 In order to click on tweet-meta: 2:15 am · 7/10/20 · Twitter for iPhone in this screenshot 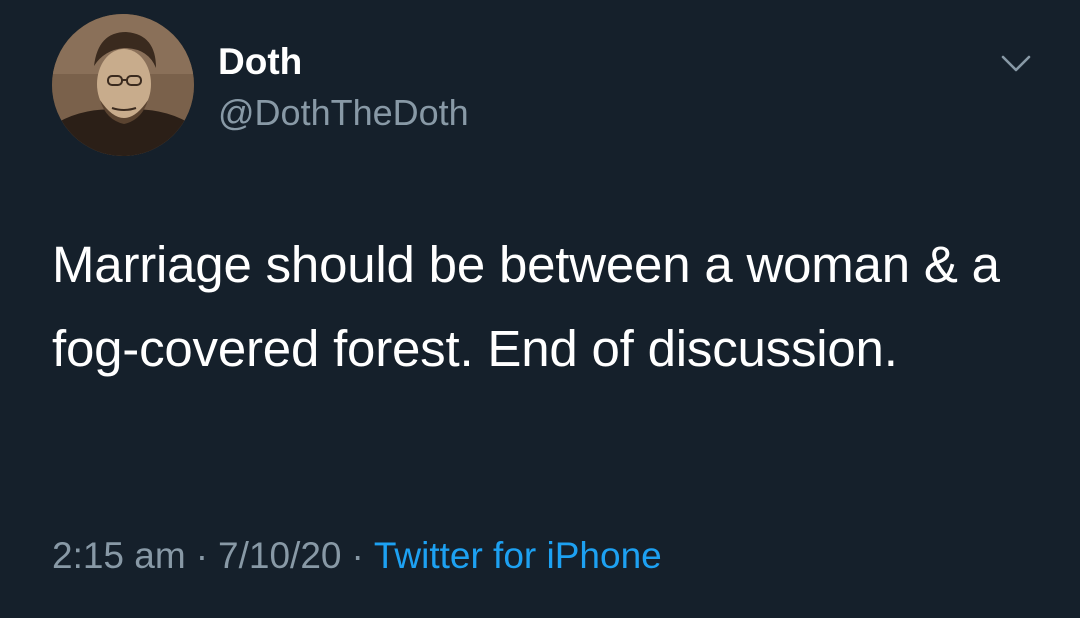, I will do `click(357, 556)`.